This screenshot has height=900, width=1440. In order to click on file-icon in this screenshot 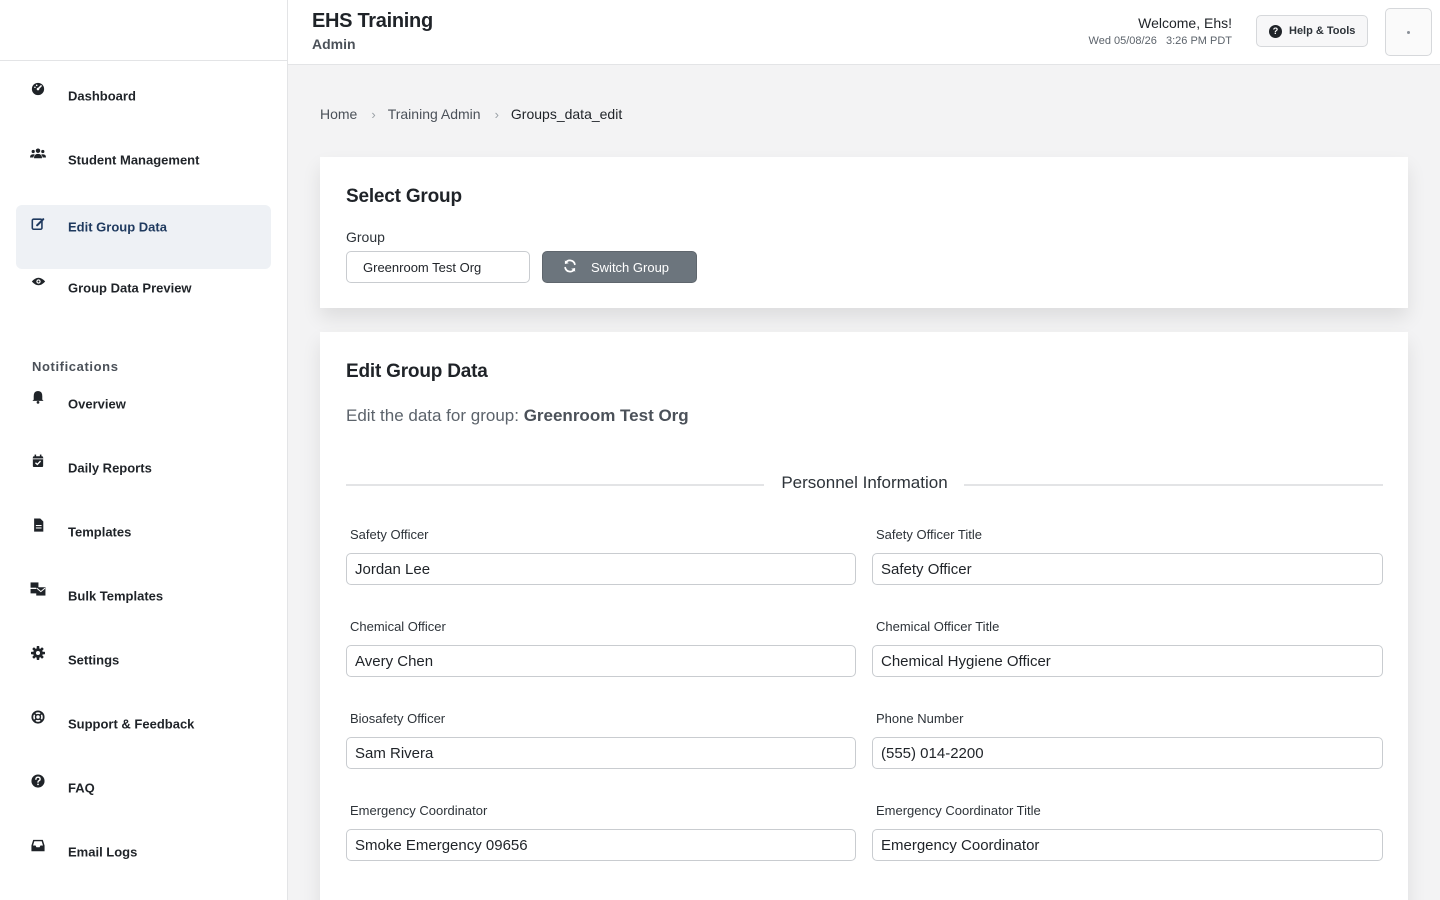, I will do `click(38, 525)`.